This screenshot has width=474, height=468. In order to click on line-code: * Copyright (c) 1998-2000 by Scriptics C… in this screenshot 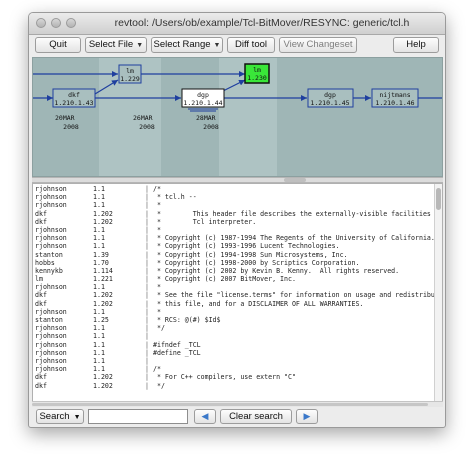, I will do `click(256, 262)`.